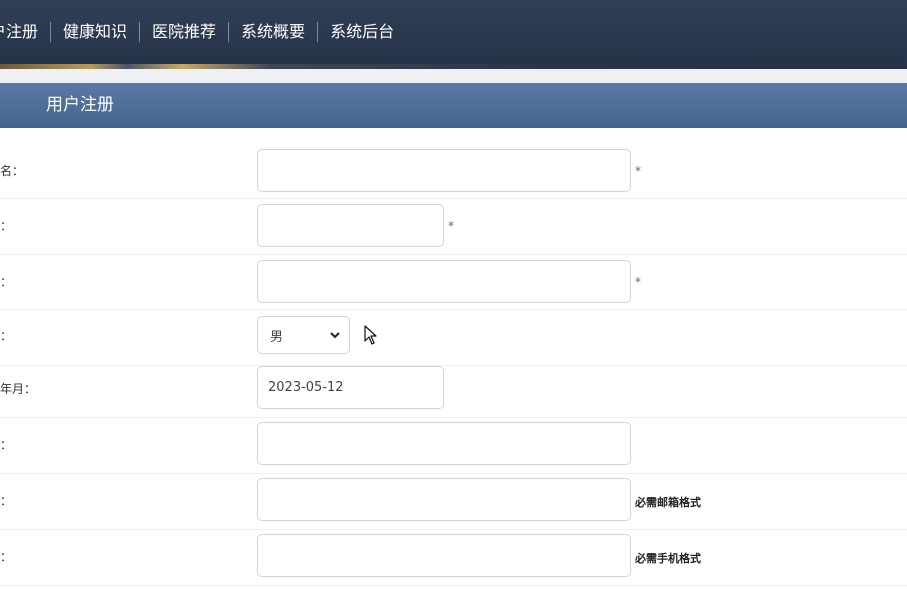  Describe the element at coordinates (12, 171) in the screenshot. I see `username-label: 户名：` at that location.